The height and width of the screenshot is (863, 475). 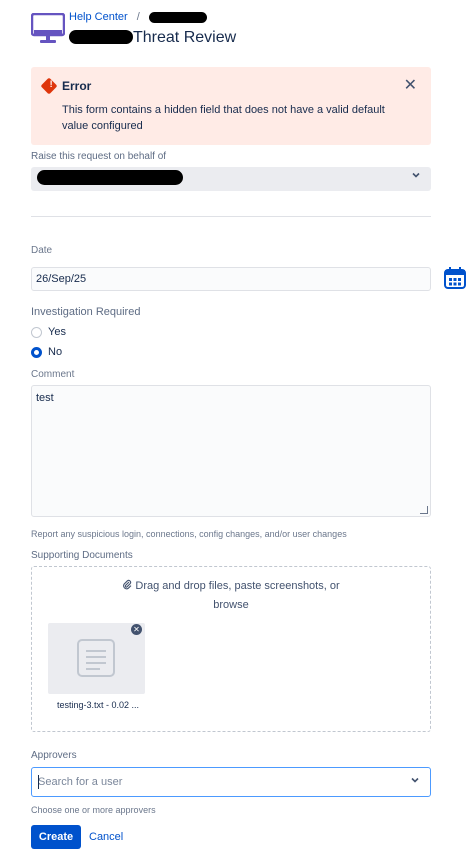 I want to click on error-icon: !, so click(x=49, y=86).